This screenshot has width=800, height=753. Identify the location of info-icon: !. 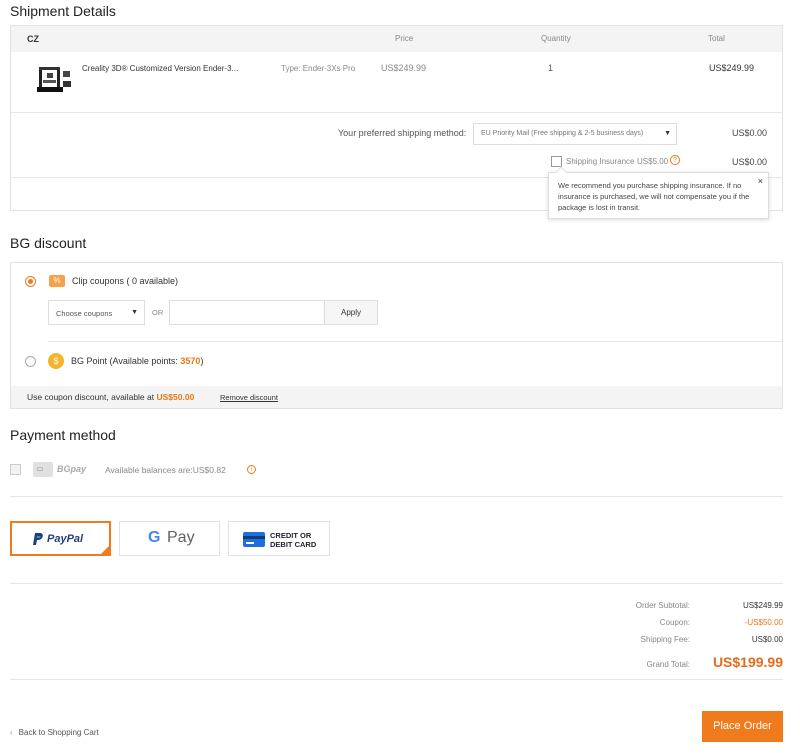
(251, 469).